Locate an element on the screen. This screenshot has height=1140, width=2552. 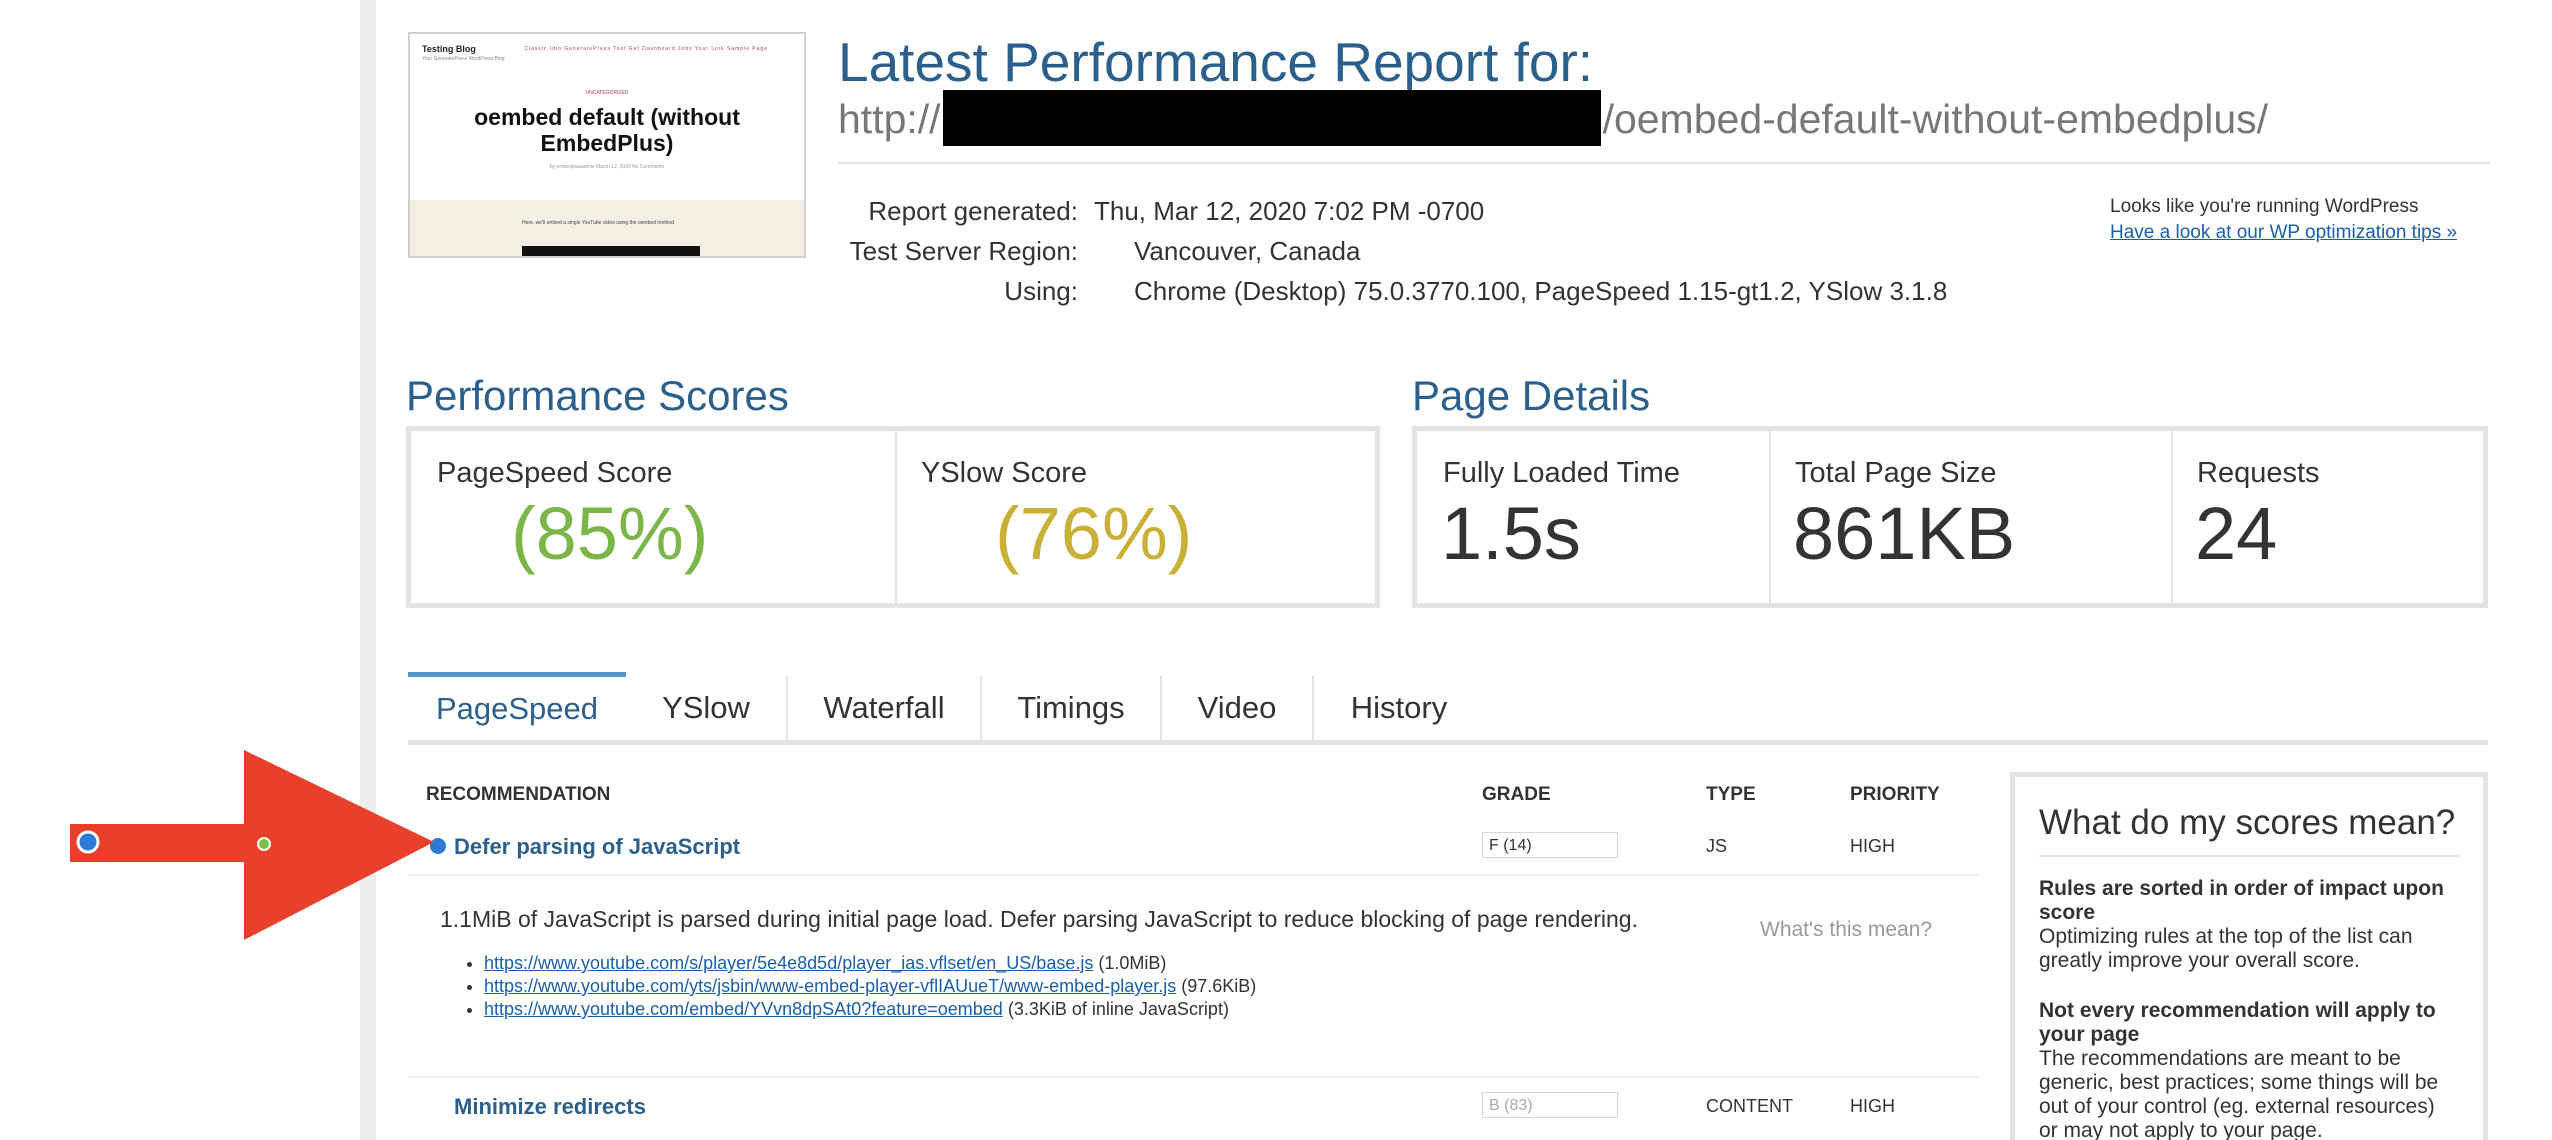
whats-this-mean-link: What's this mean? is located at coordinates (1846, 930).